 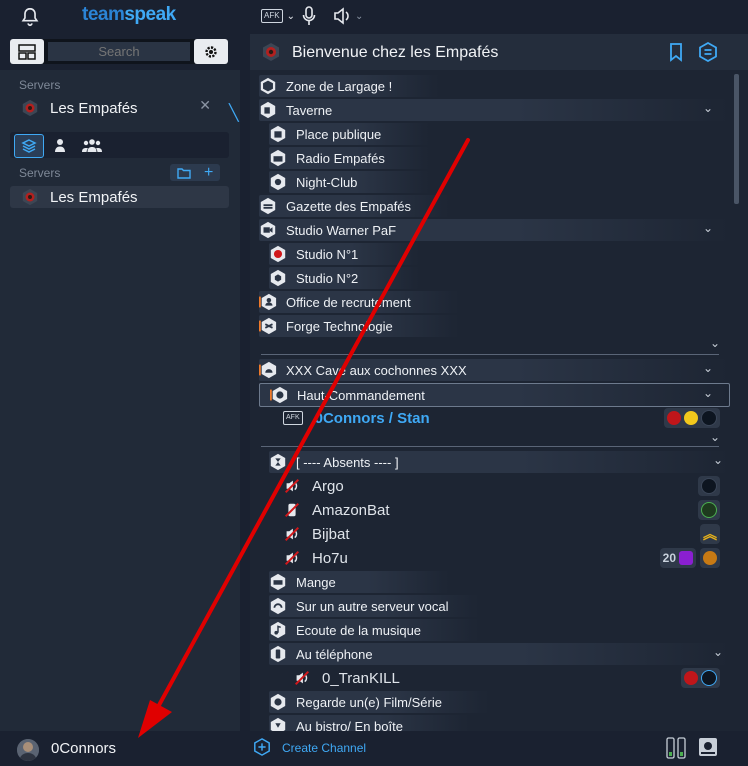 I want to click on channel-item: Office de recrutement, so click(x=359, y=302).